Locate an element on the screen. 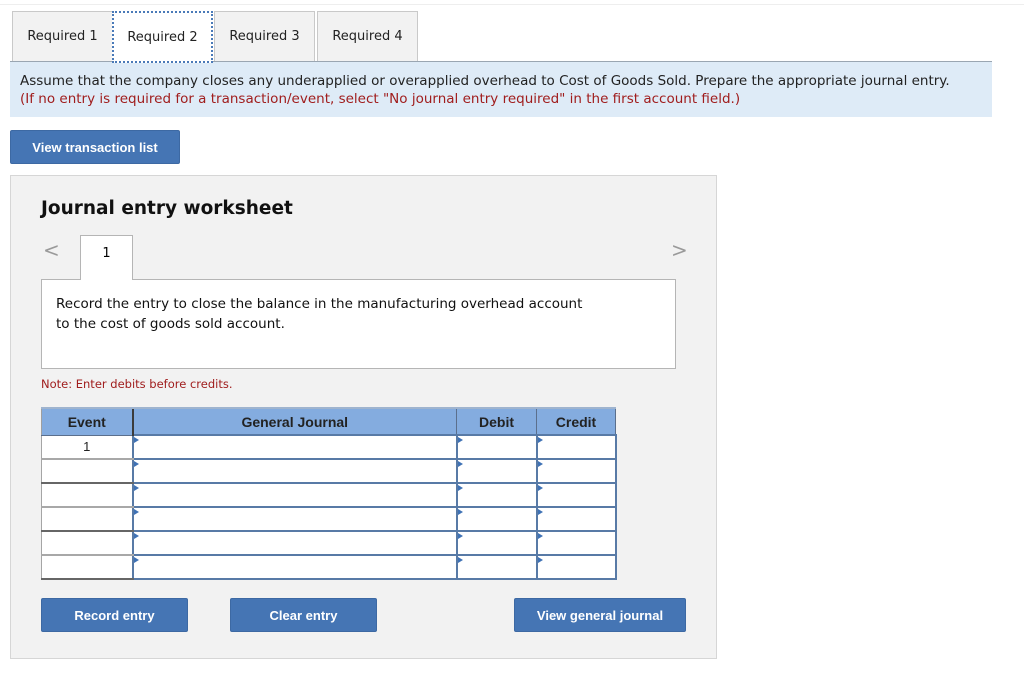 The image size is (1024, 681). event-cell: 1 is located at coordinates (87, 447).